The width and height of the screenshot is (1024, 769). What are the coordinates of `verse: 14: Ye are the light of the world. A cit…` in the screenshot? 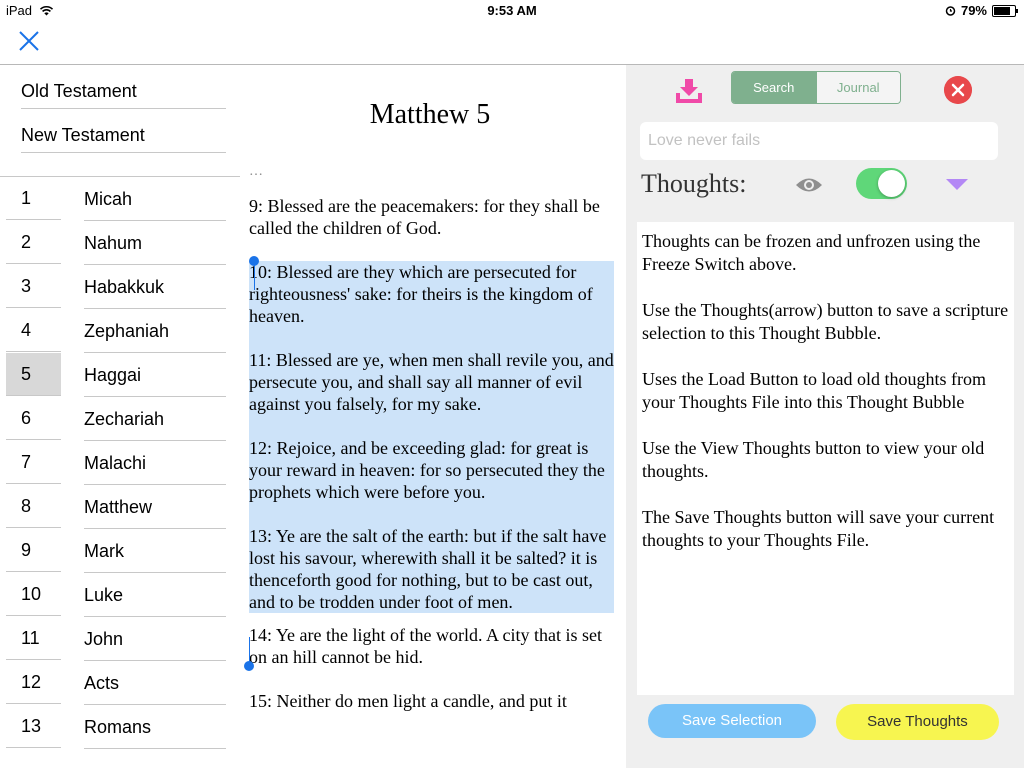 It's located at (431, 646).